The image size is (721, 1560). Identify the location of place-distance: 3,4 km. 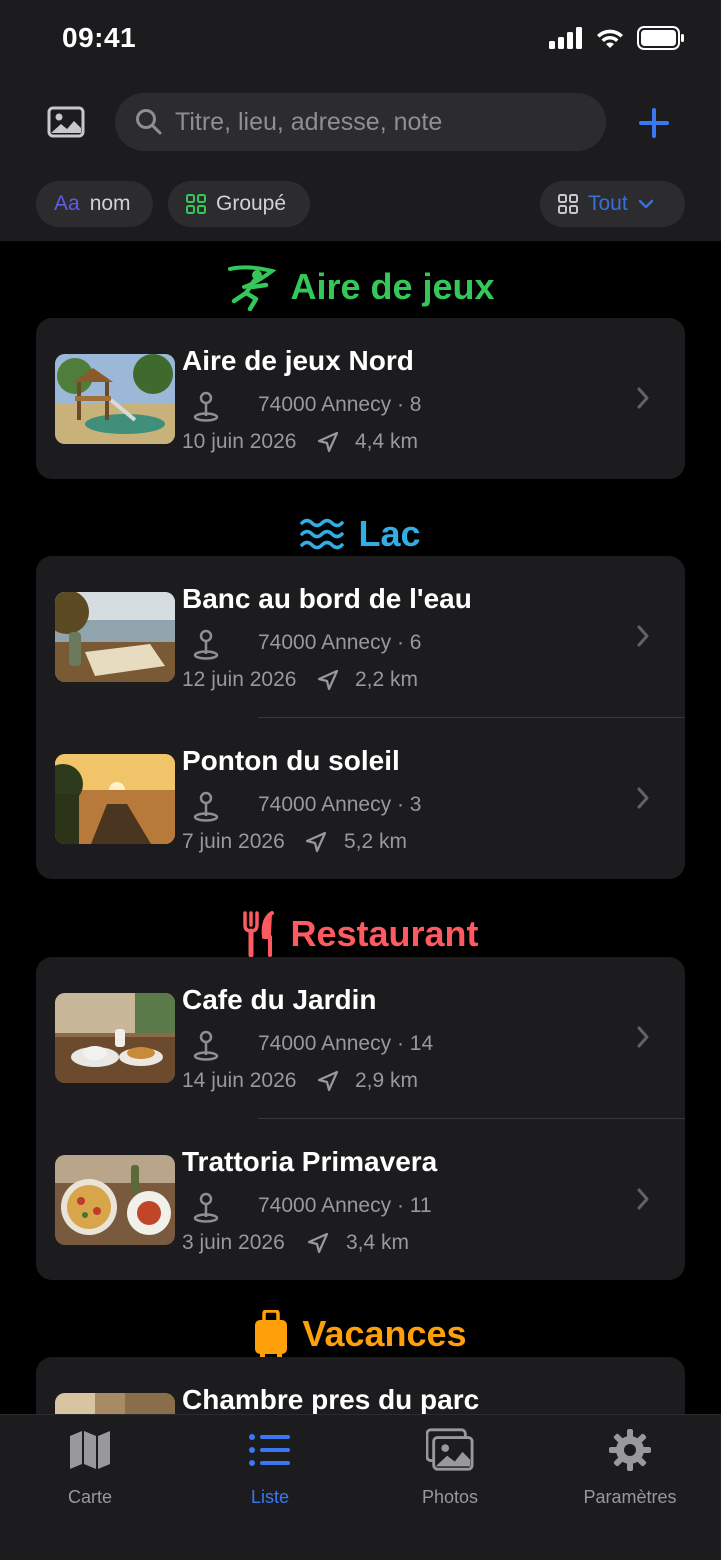
(378, 1242).